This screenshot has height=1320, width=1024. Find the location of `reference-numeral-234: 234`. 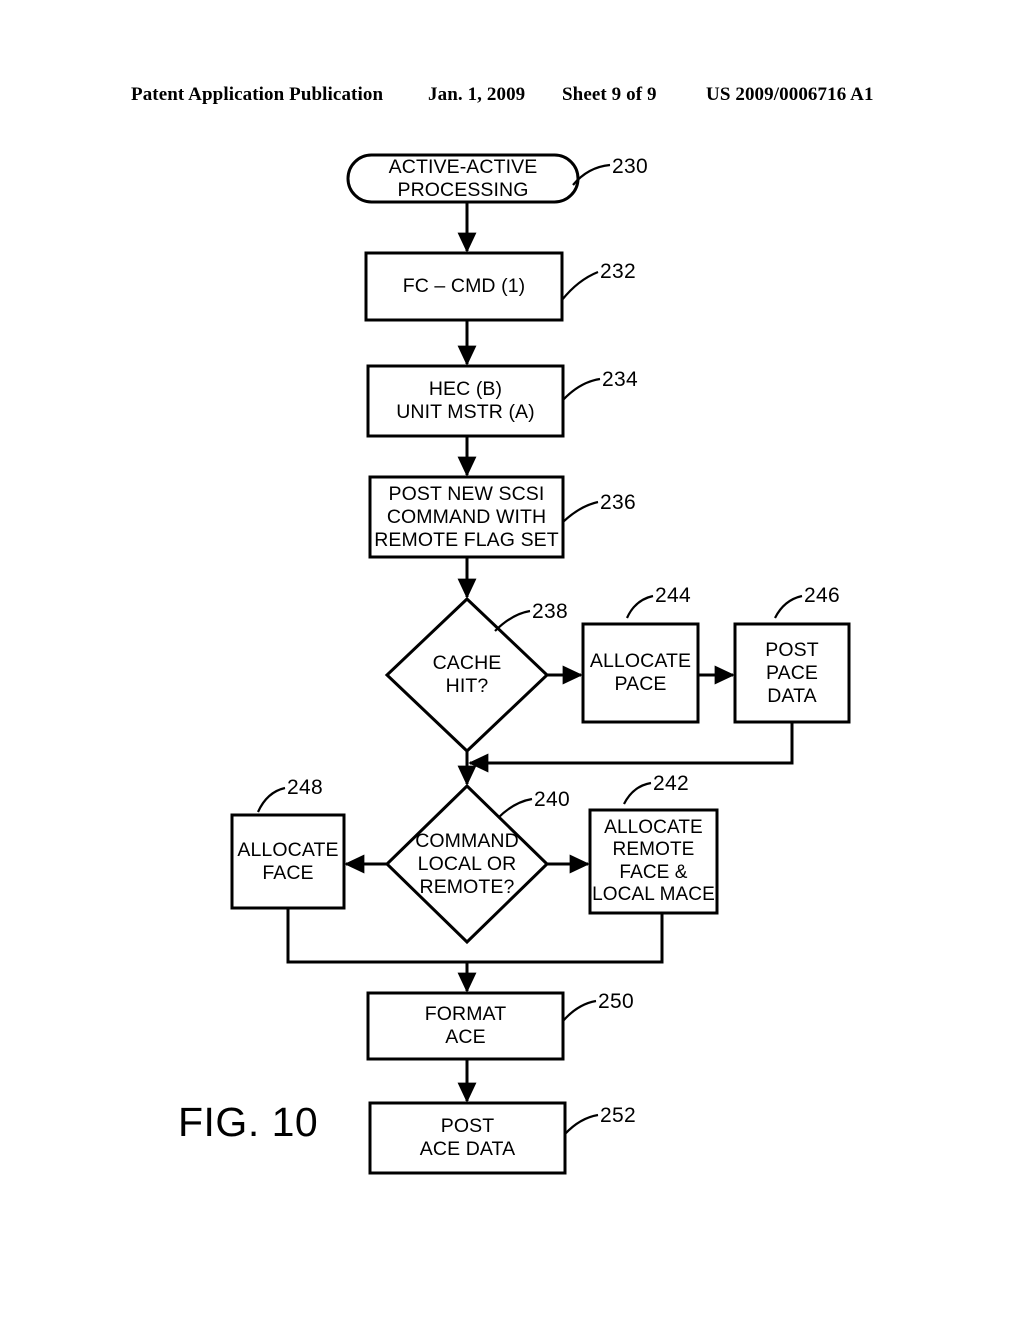

reference-numeral-234: 234 is located at coordinates (620, 379).